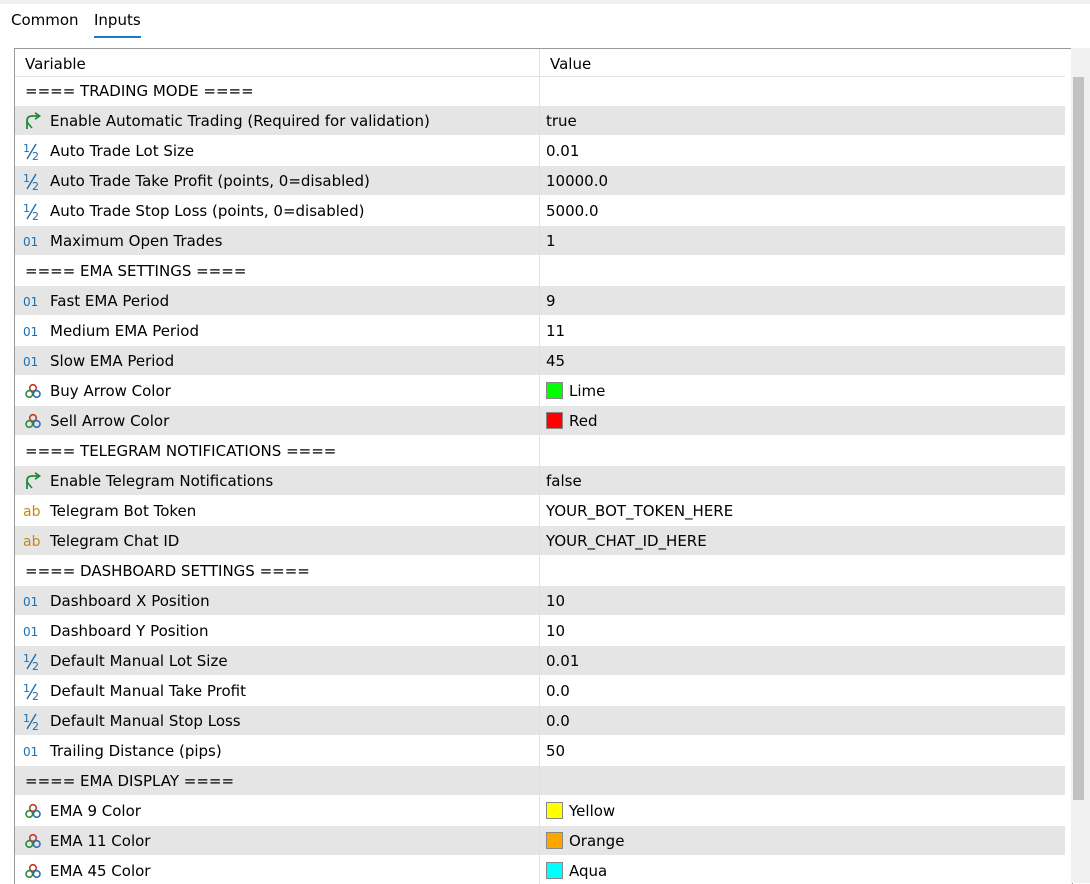 The image size is (1090, 884). Describe the element at coordinates (802, 540) in the screenshot. I see `value-cell: YOUR_CHAT_ID_HERE` at that location.